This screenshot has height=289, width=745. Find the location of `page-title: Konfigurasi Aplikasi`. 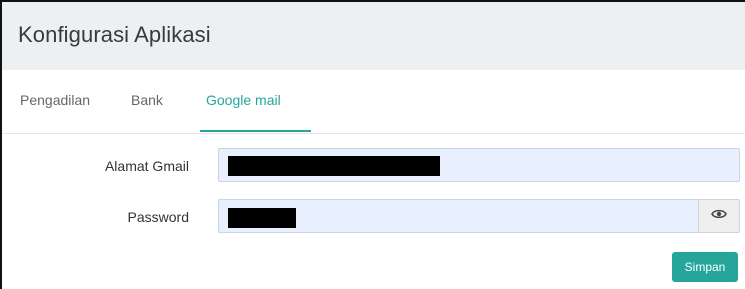

page-title: Konfigurasi Aplikasi is located at coordinates (114, 34).